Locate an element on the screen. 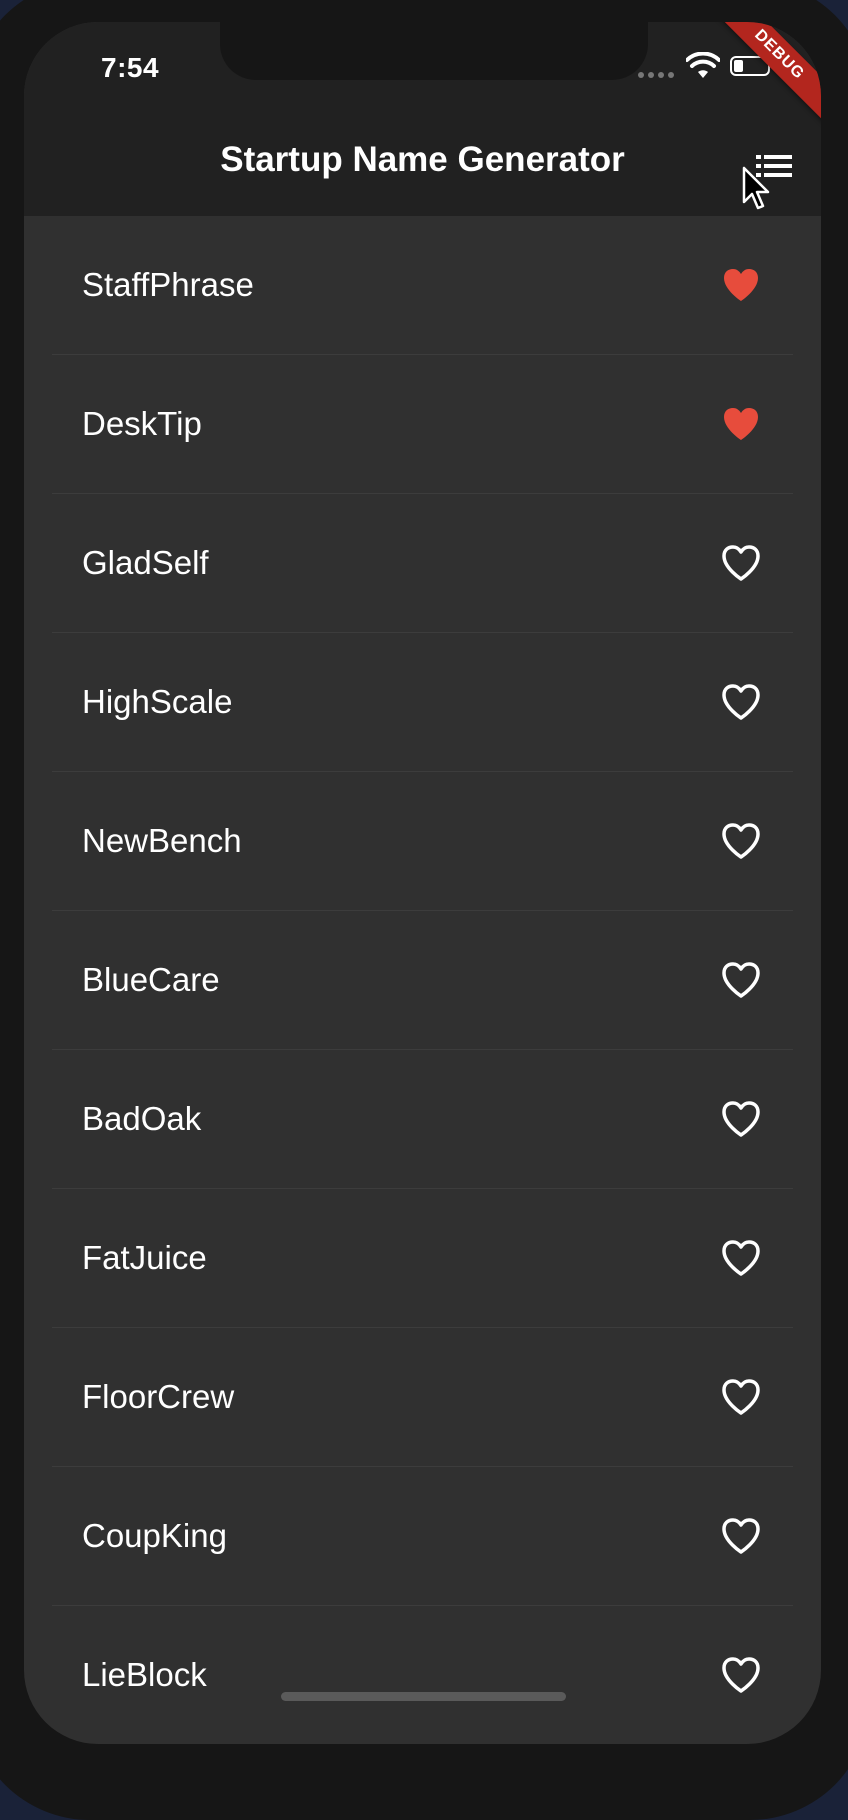 The height and width of the screenshot is (1820, 848). suggestion-name: BlueCare is located at coordinates (151, 979).